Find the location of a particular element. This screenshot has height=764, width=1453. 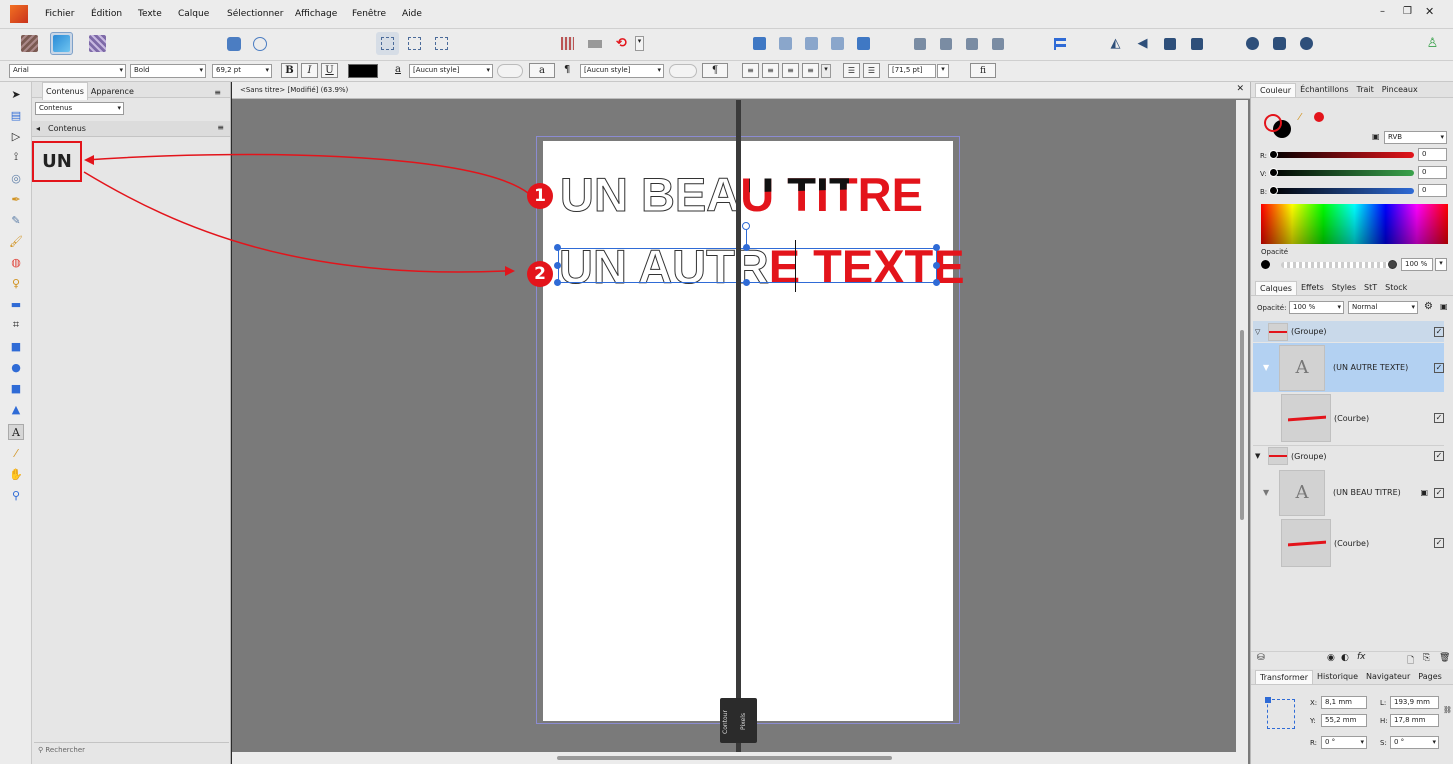

layer-row-curve-2: (Courbe) ✓ is located at coordinates (1348, 543).